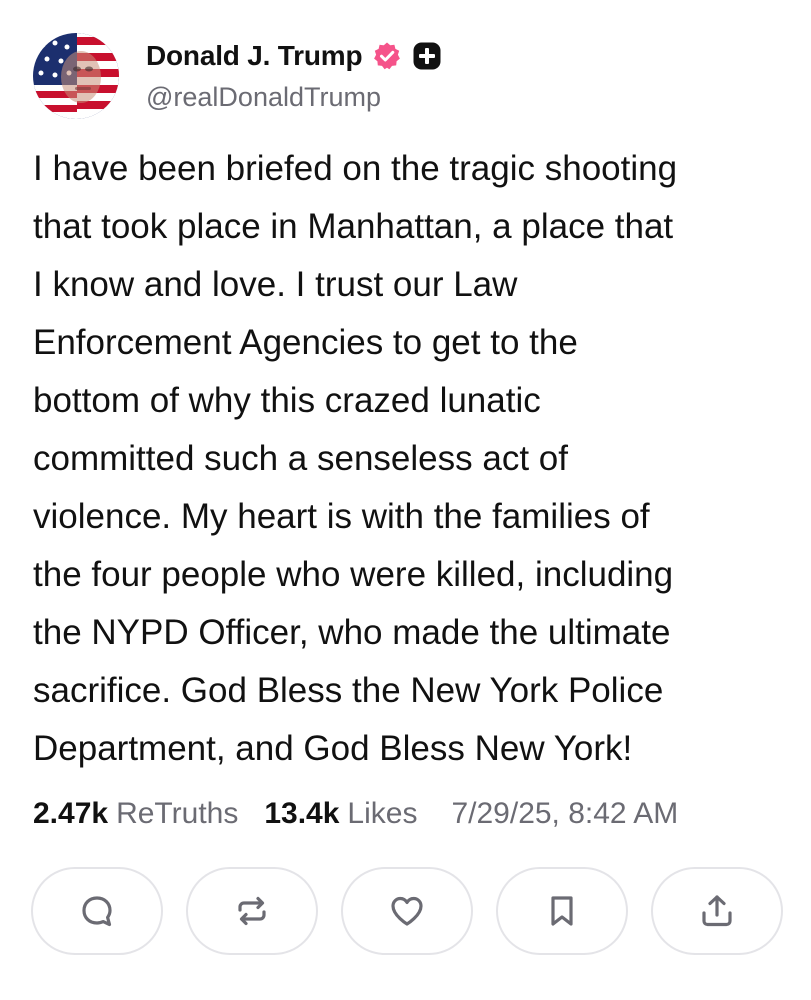 This screenshot has height=1000, width=811. I want to click on author-handle: @realDonaldTrump, so click(263, 97).